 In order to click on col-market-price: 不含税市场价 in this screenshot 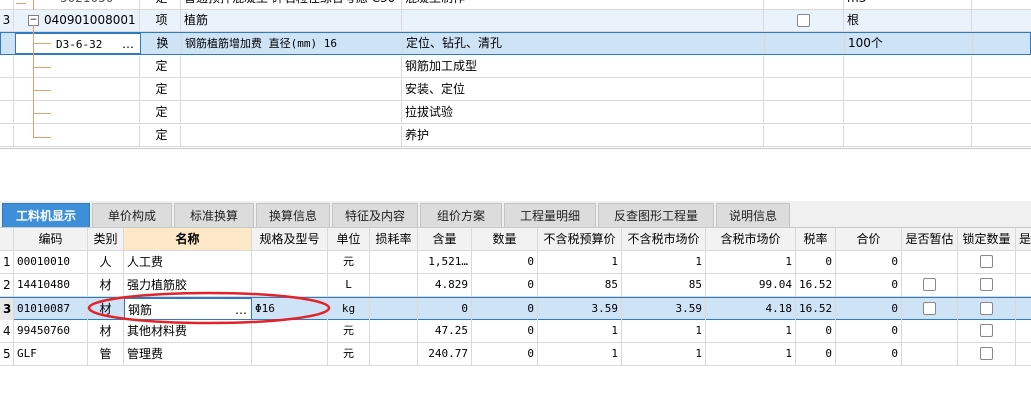, I will do `click(664, 239)`.